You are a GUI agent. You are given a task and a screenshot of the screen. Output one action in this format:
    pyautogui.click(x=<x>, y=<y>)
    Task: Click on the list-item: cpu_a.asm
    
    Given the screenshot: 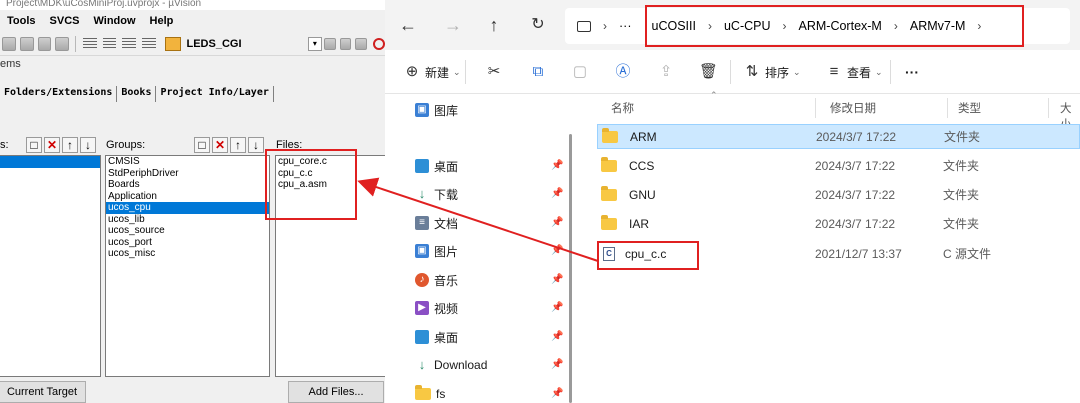 What is the action you would take?
    pyautogui.click(x=330, y=185)
    